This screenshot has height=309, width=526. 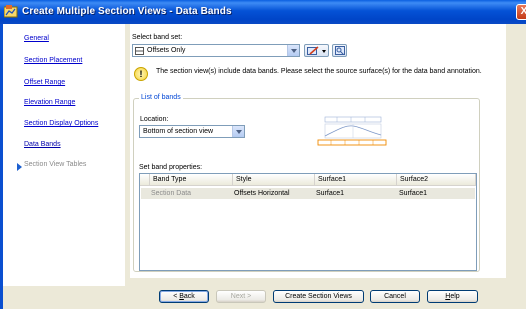 I want to click on app-icon, so click(x=11, y=11).